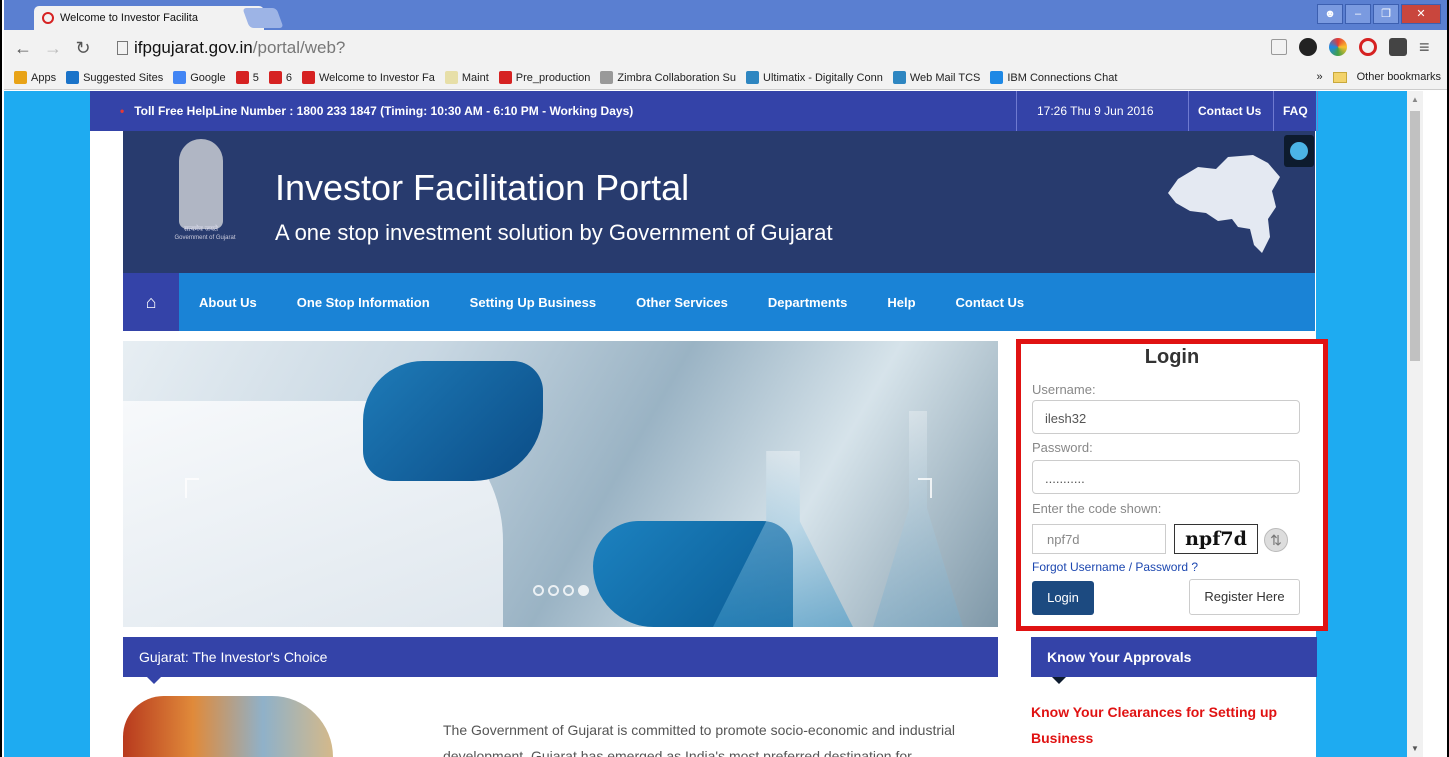  Describe the element at coordinates (368, 77) in the screenshot. I see `bookmark-item: Welcome to Investor Fa` at that location.